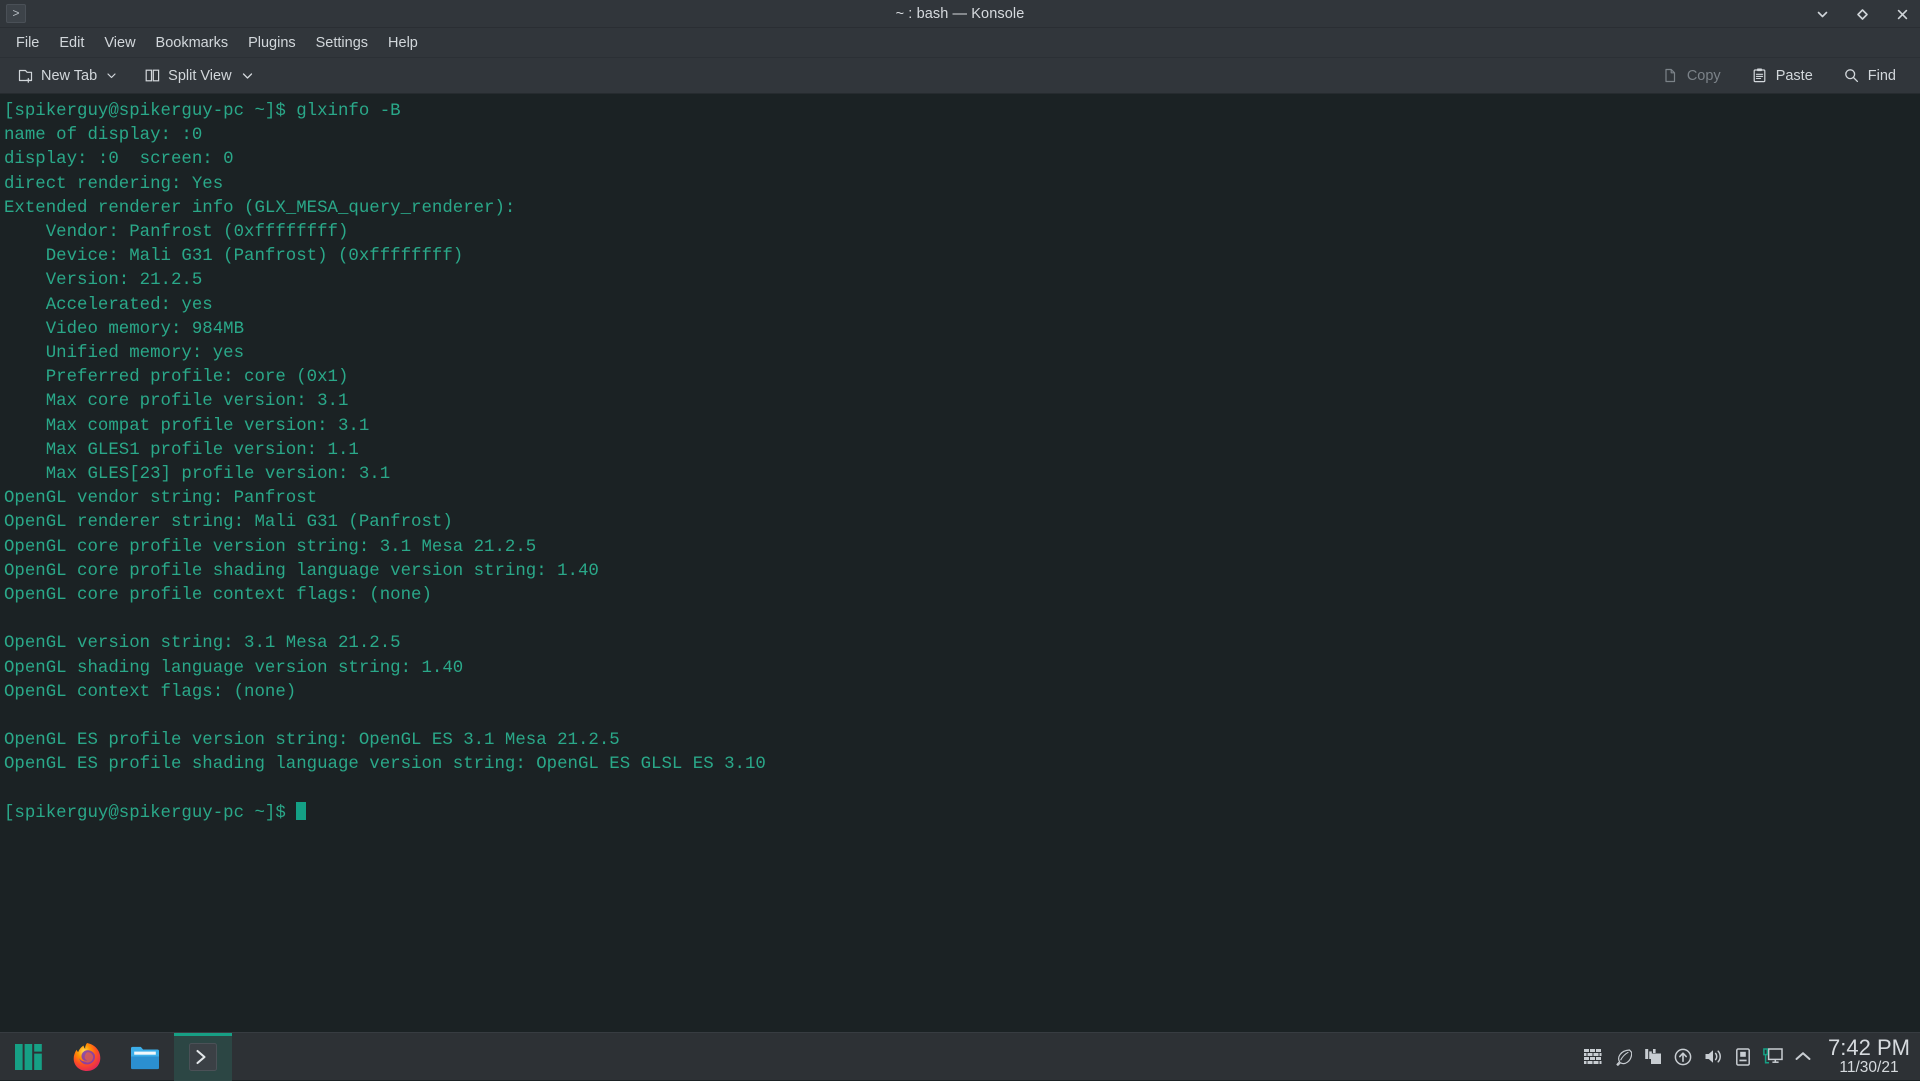 The width and height of the screenshot is (1920, 1081). I want to click on main-toolbar: New Tab Split View Copy Paste Find, so click(960, 76).